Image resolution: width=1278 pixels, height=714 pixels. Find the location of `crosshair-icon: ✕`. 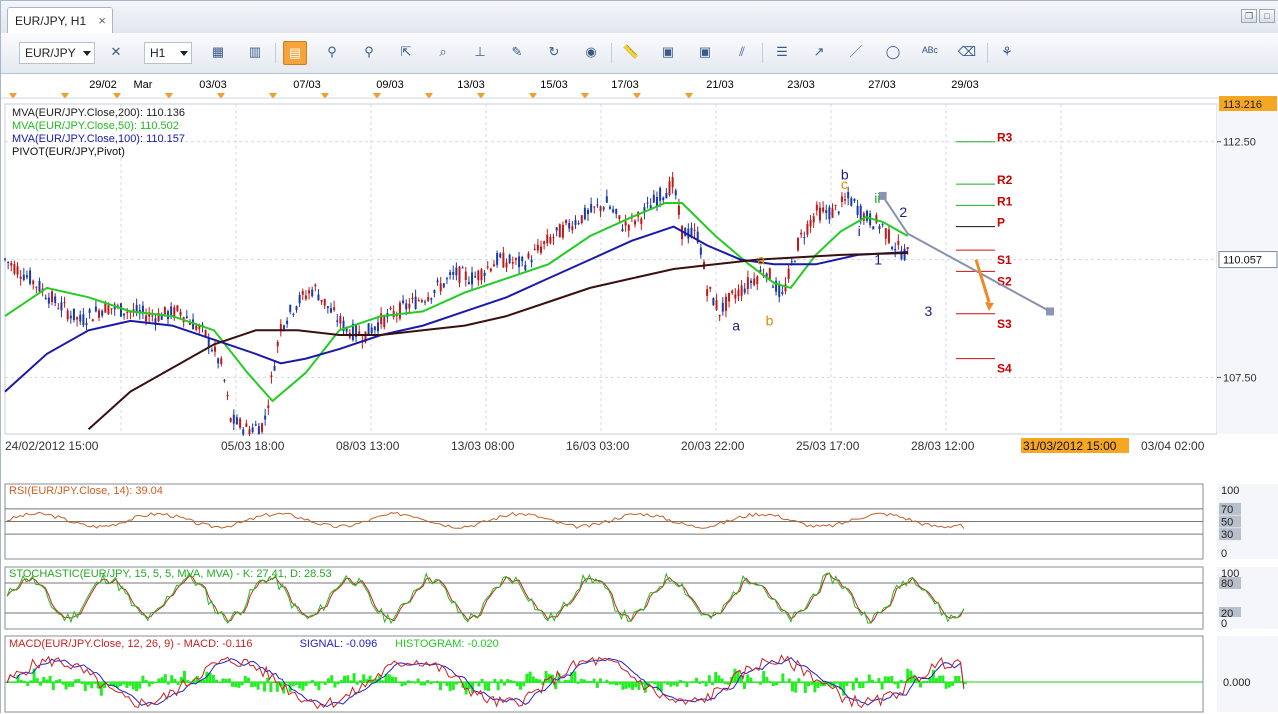

crosshair-icon: ✕ is located at coordinates (116, 53).